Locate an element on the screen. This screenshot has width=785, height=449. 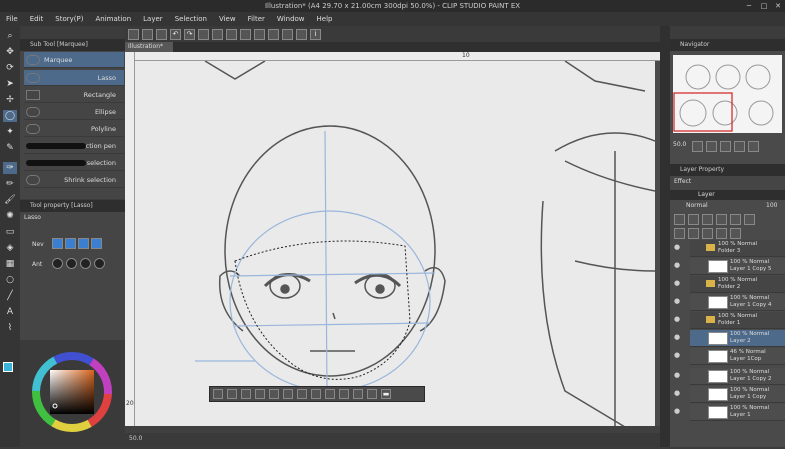
auto-select-icon: ✦ is located at coordinates (10, 132).